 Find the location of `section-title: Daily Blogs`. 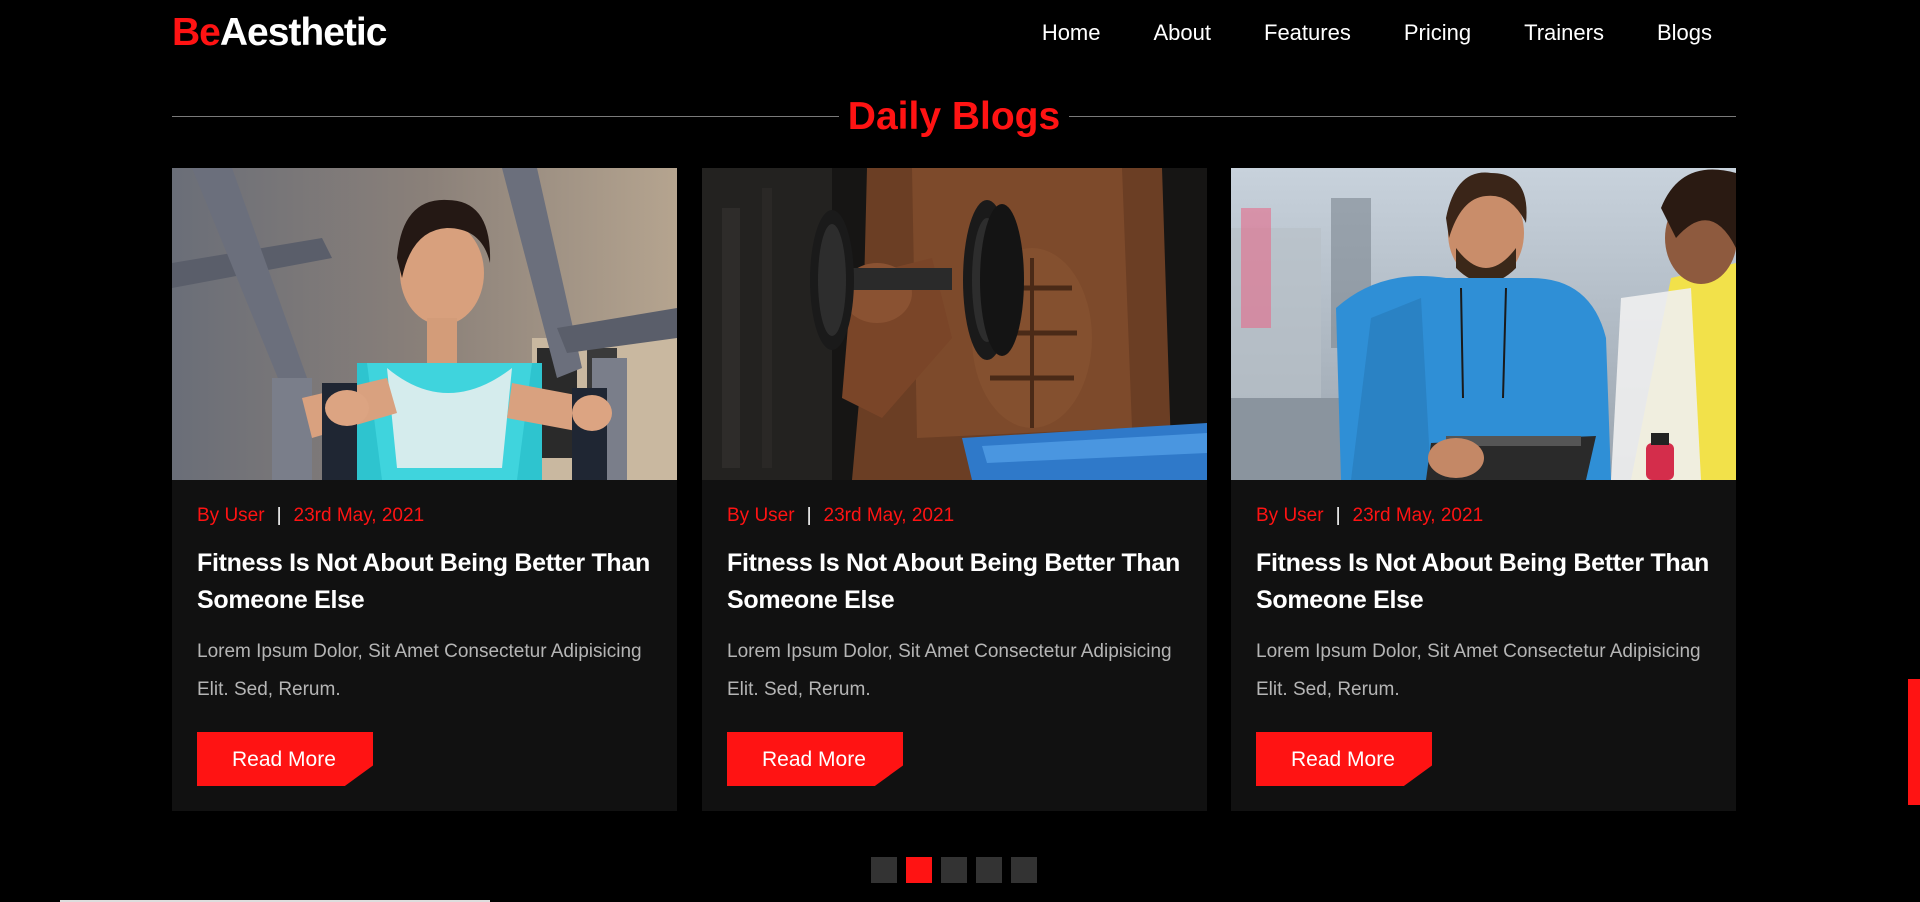

section-title: Daily Blogs is located at coordinates (954, 116).